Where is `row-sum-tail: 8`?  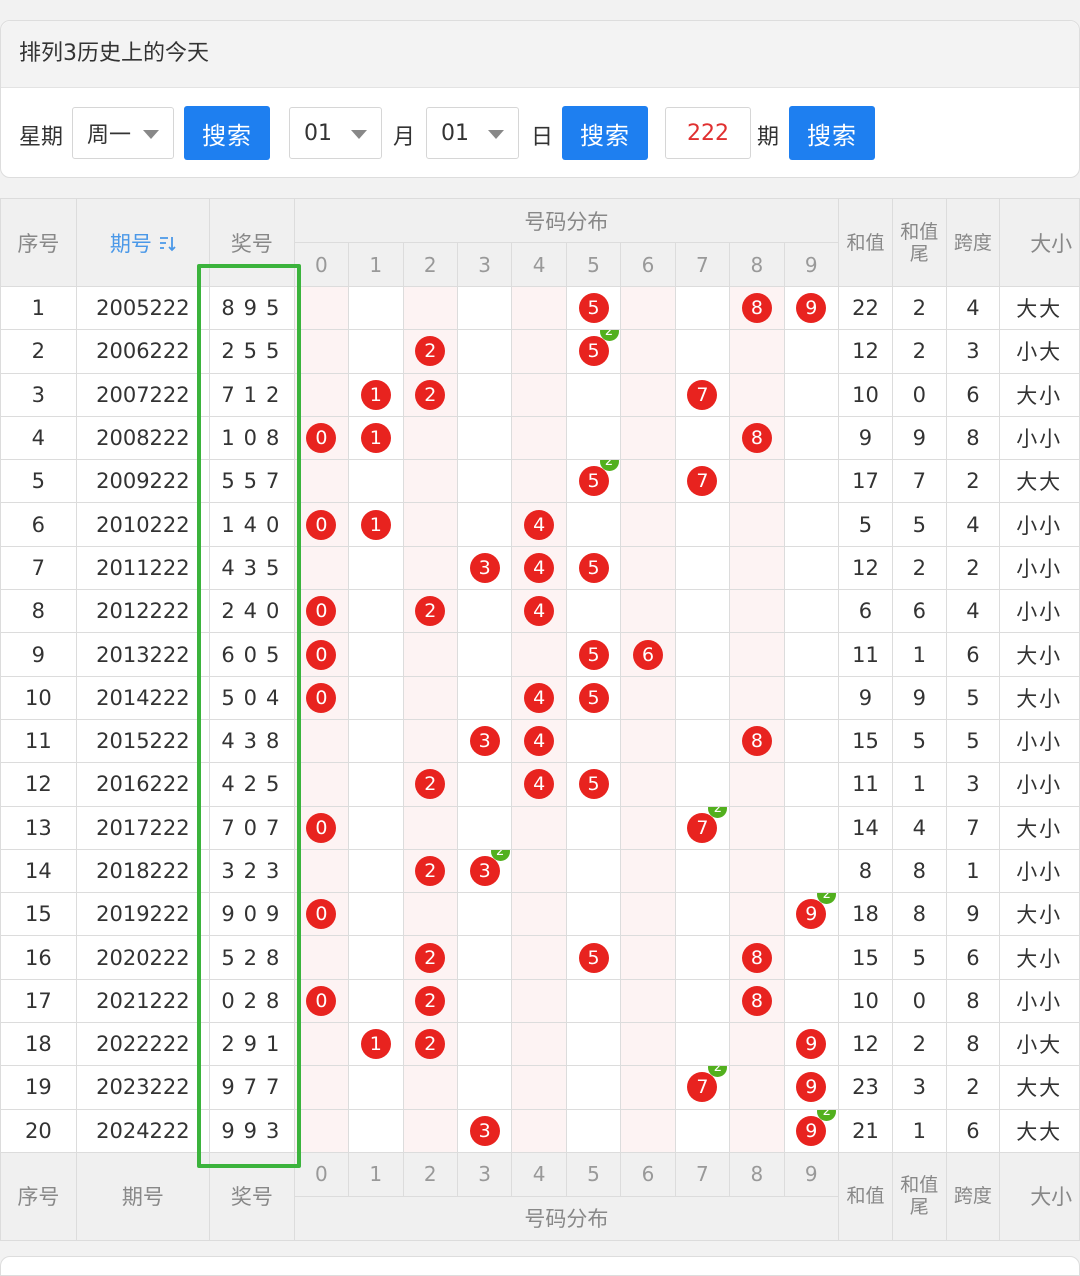
row-sum-tail: 8 is located at coordinates (919, 871).